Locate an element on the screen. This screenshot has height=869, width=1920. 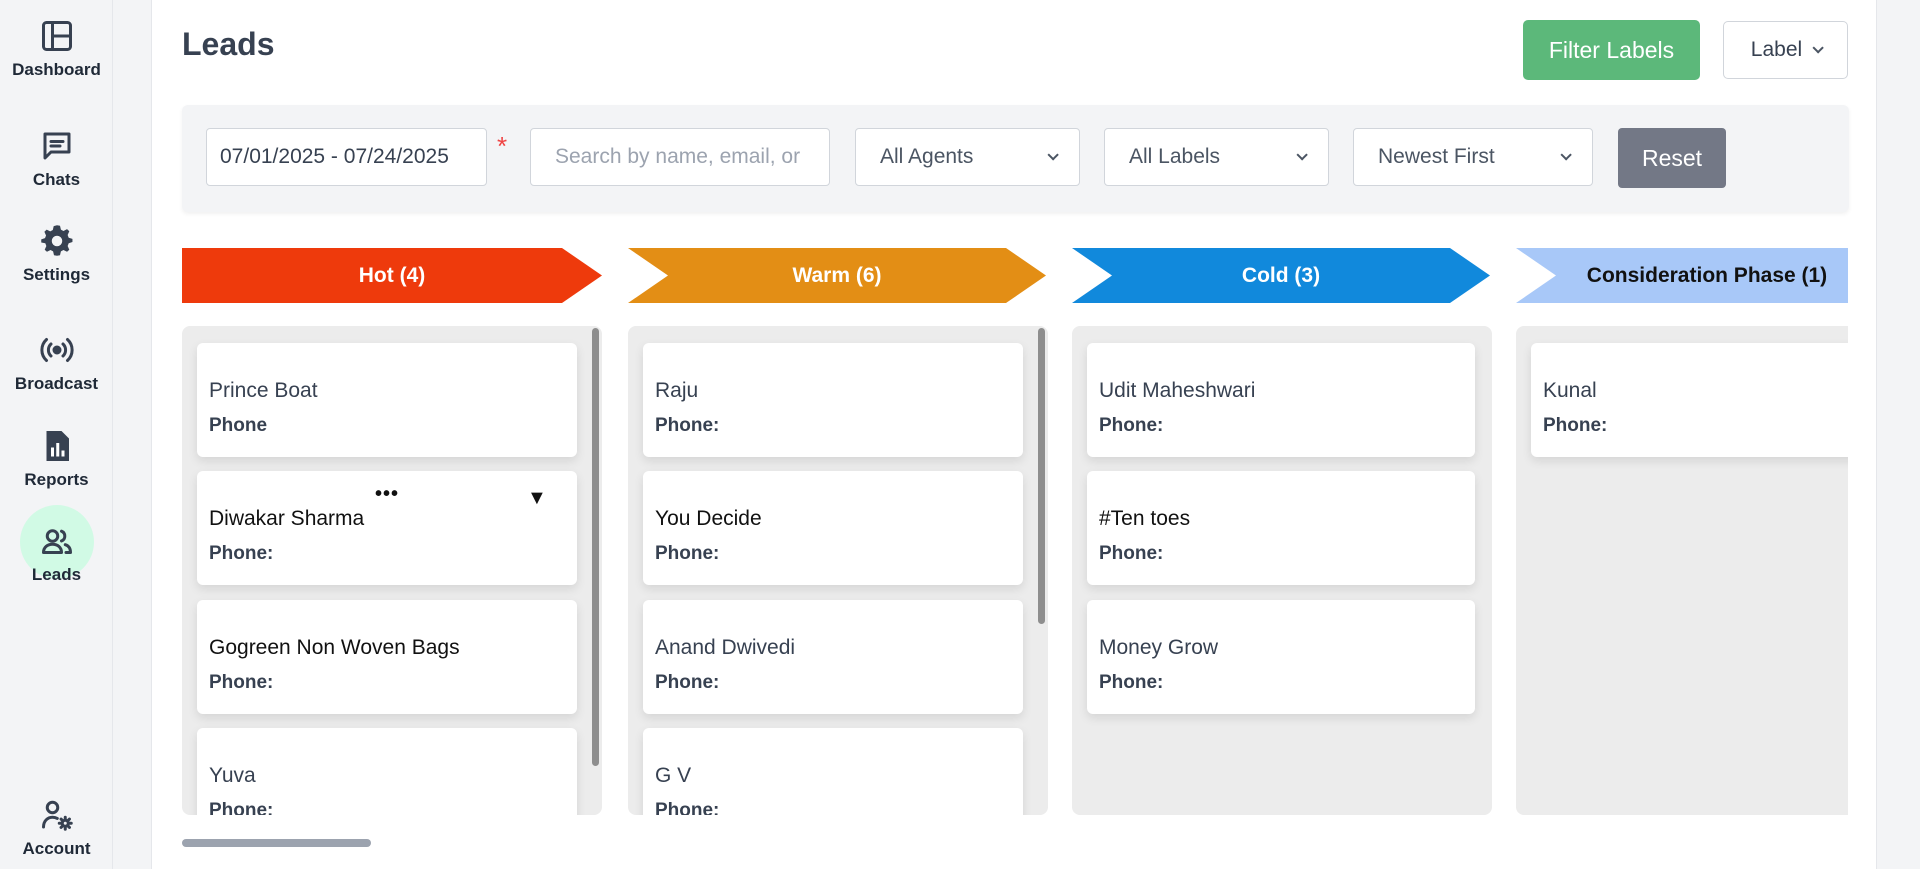
nav-leads-label: Leads is located at coordinates (56, 574).